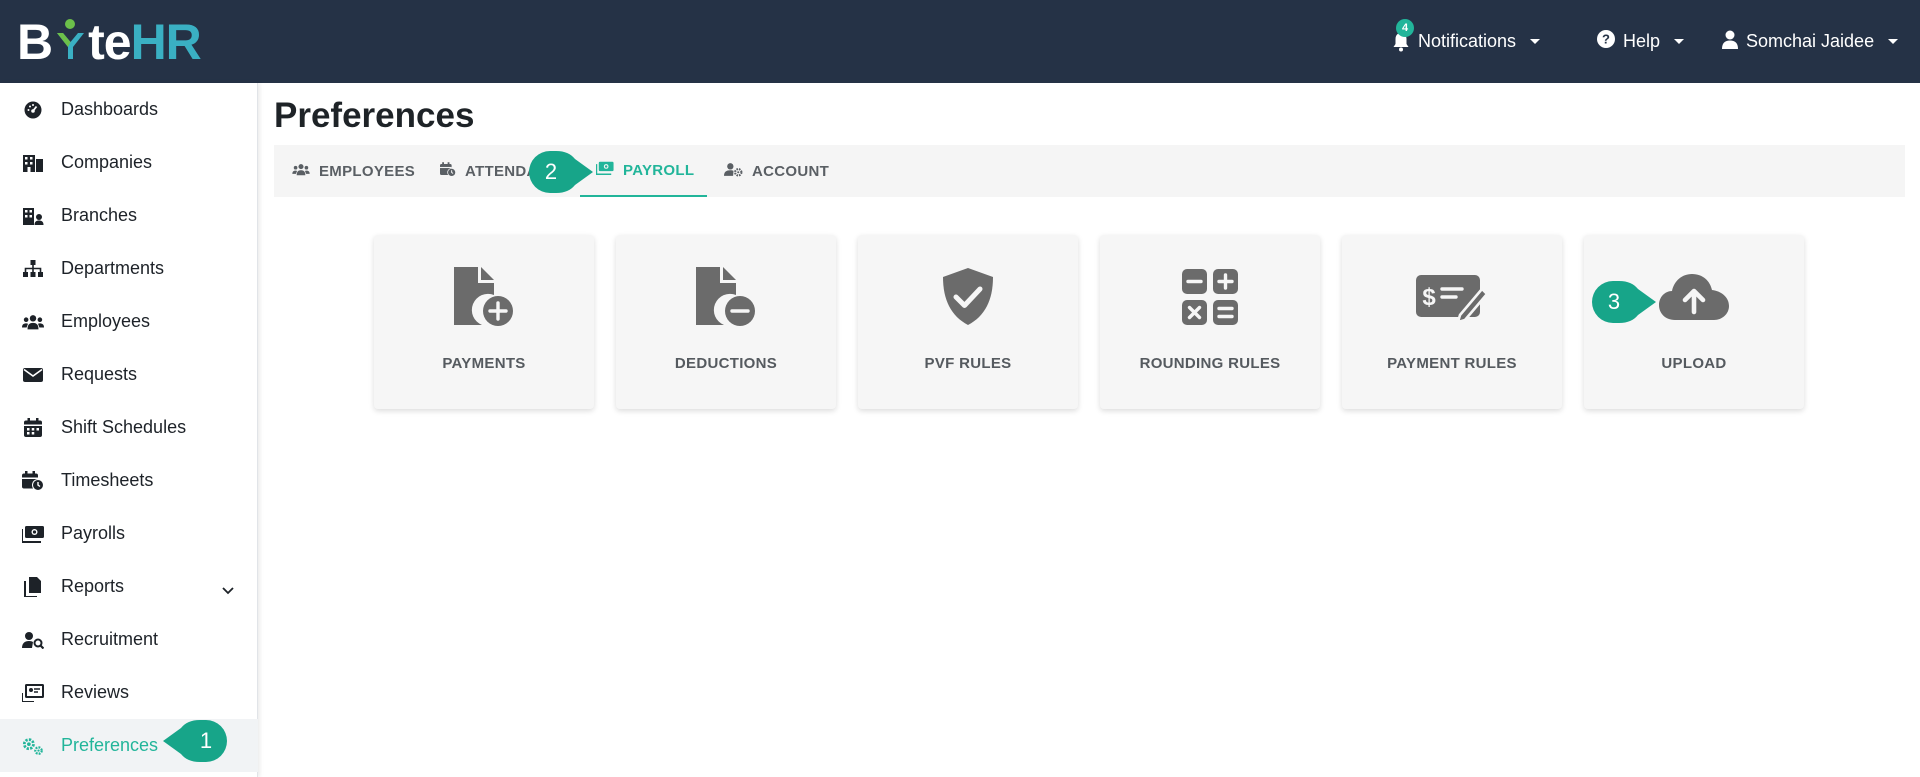 The height and width of the screenshot is (777, 1920). Describe the element at coordinates (1405, 27) in the screenshot. I see `notification-count-badge: 4` at that location.